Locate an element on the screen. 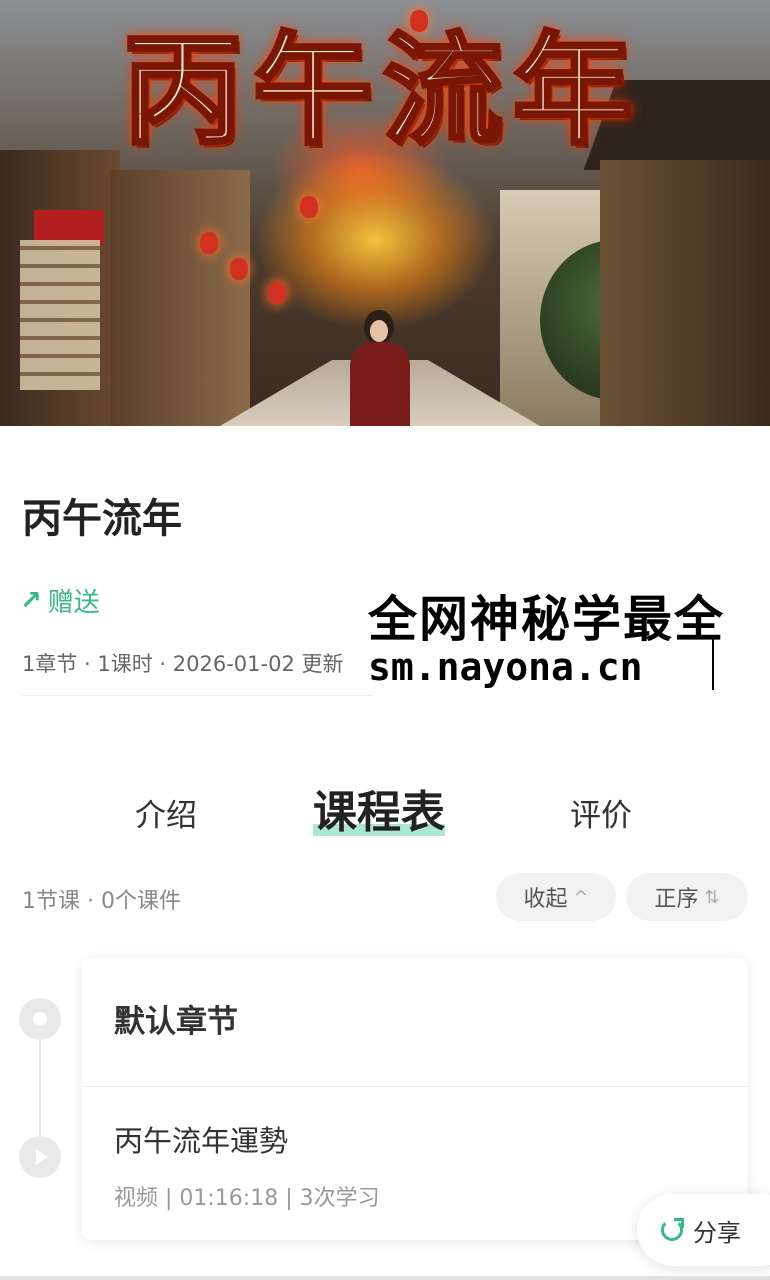 This screenshot has height=1280, width=770. gift-label: 赠送 is located at coordinates (73, 603).